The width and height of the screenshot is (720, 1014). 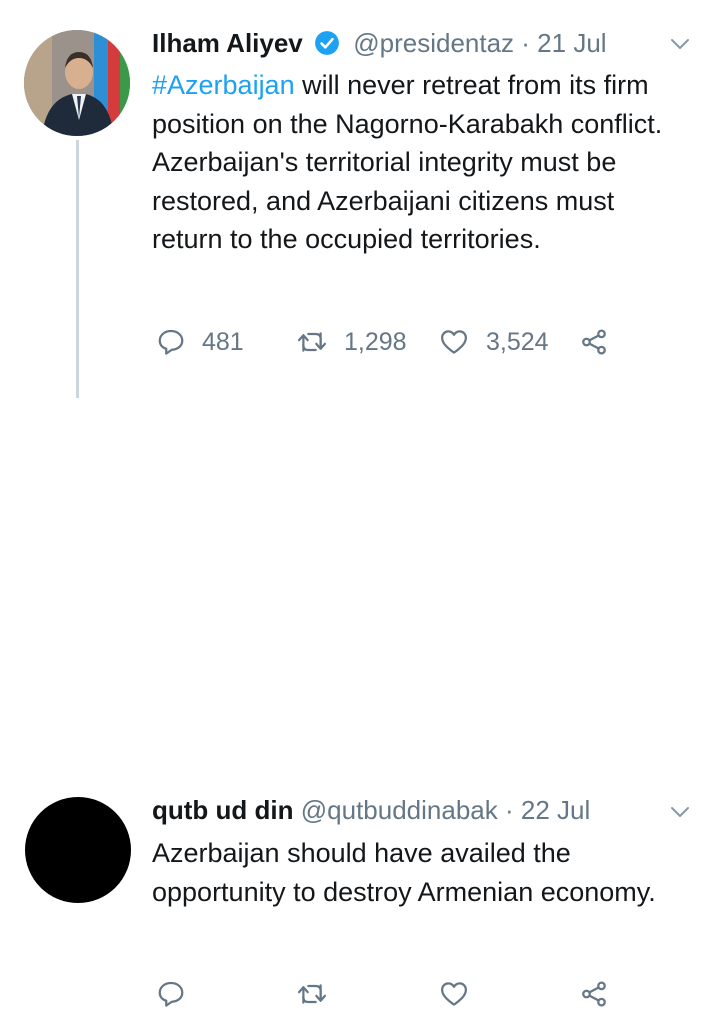 I want to click on tweet-header: qutb ud din @qutbuddinabak · 22 Jul, so click(x=422, y=810).